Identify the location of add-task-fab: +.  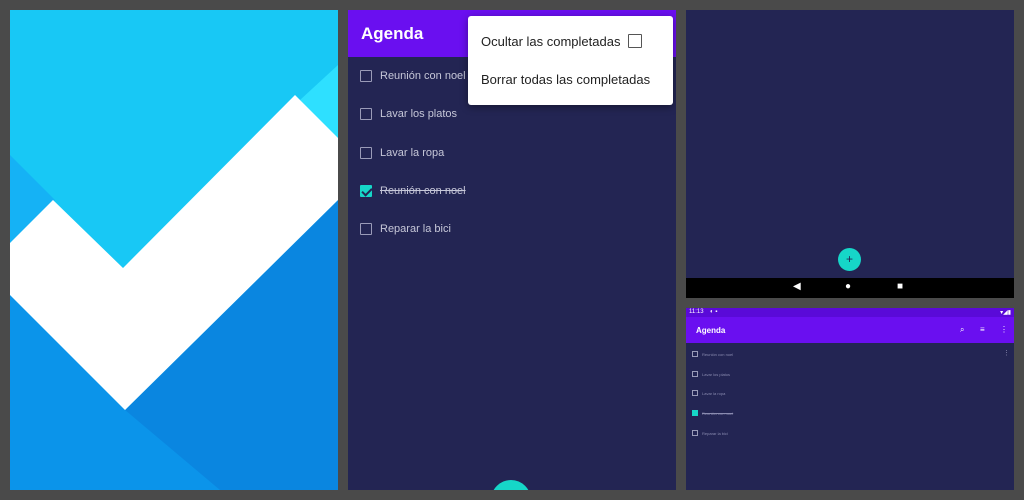
(849, 259).